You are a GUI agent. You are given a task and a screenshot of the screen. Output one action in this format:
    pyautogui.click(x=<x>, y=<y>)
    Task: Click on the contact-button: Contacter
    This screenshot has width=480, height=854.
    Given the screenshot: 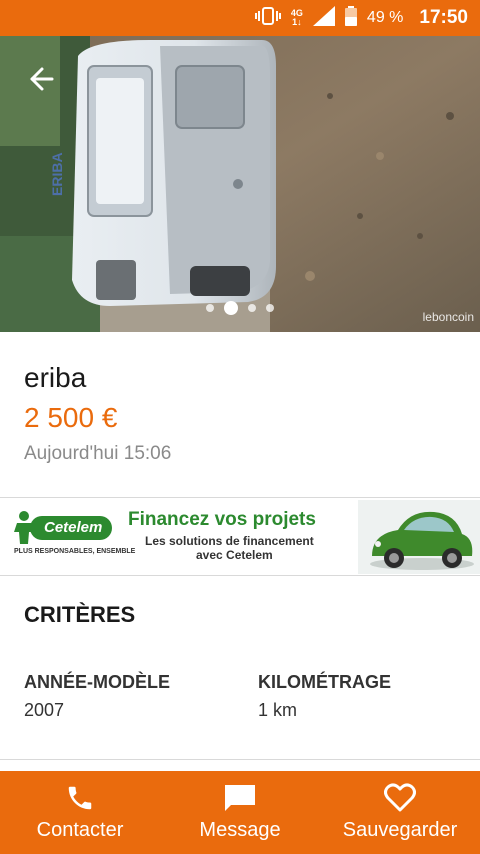 What is the action you would take?
    pyautogui.click(x=80, y=812)
    